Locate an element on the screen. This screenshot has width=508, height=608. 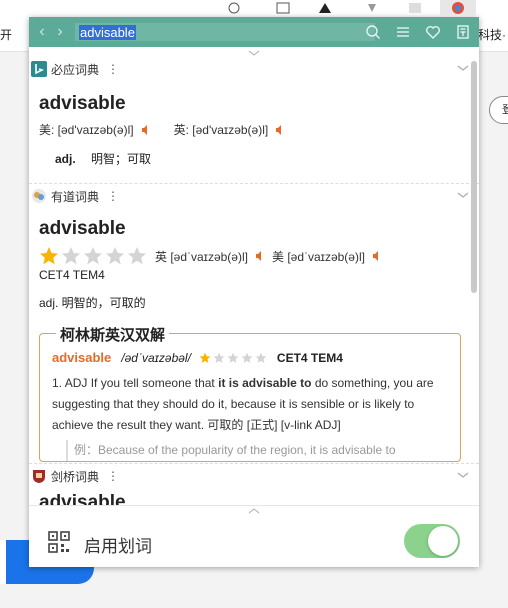
active-extension-icon is located at coordinates (458, 8).